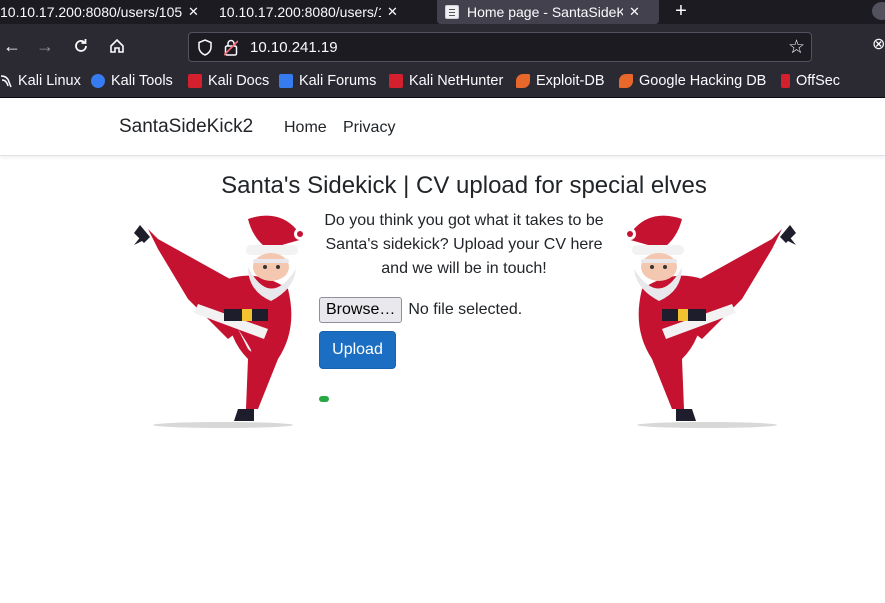  Describe the element at coordinates (785, 81) in the screenshot. I see `offsec-icon` at that location.